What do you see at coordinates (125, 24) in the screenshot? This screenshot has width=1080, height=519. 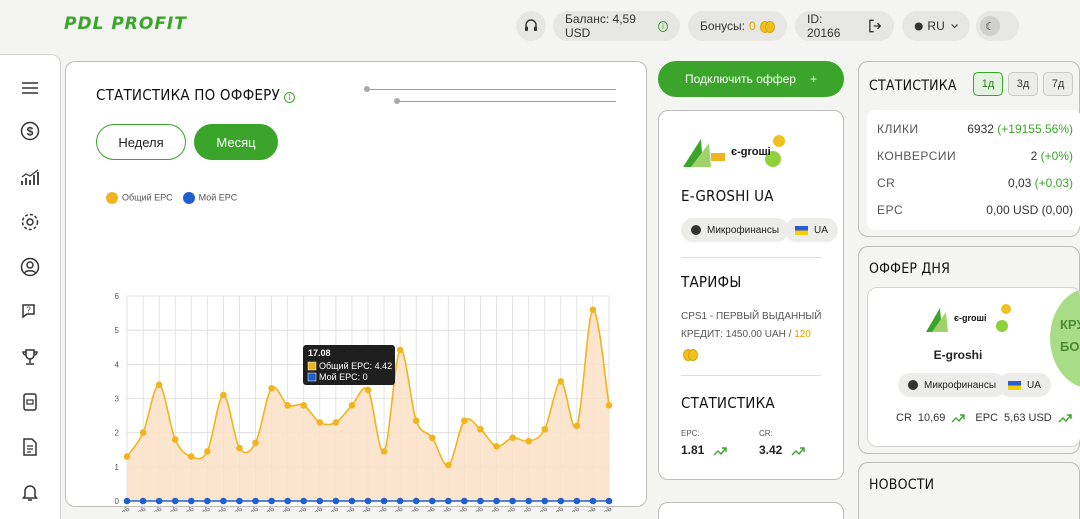 I see `logo: PDL PROFIT` at bounding box center [125, 24].